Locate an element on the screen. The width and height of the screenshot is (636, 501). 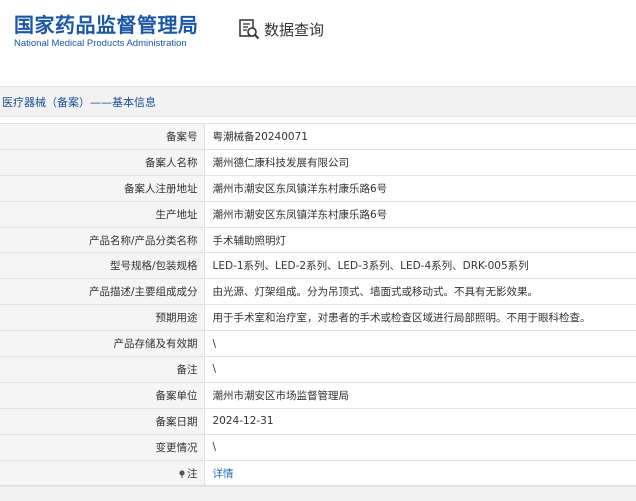
table-row: 备案人注册地址 潮州市潮安区东凤镇洋东村康乐路6号 is located at coordinates (318, 188).